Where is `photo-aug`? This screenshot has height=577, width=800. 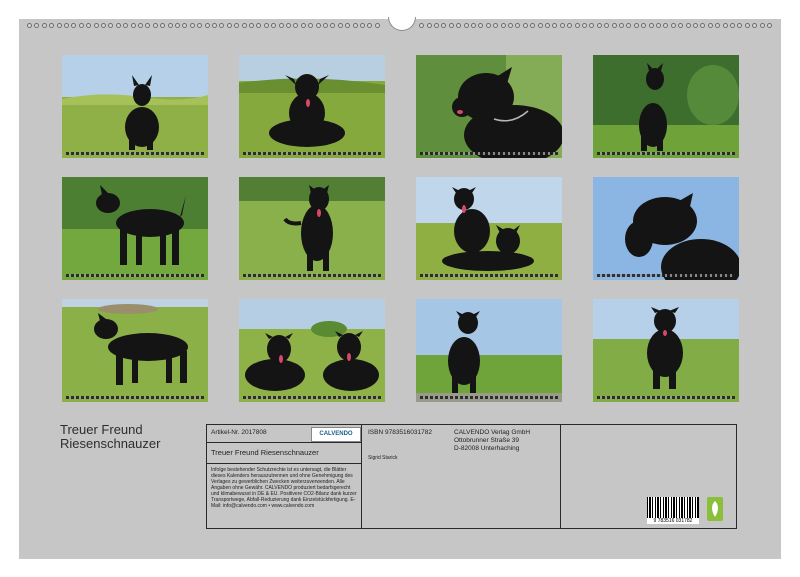
photo-aug is located at coordinates (666, 228).